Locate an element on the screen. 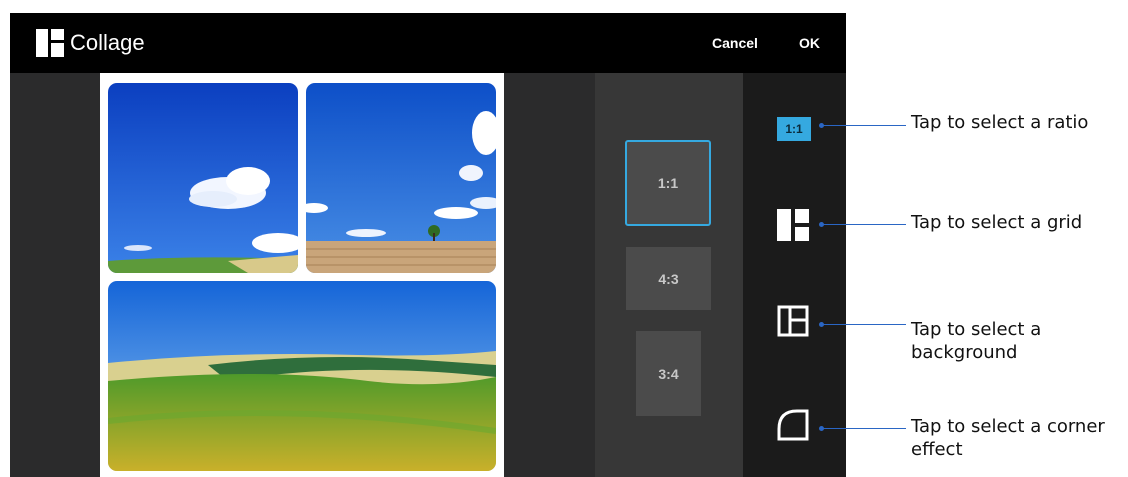 This screenshot has height=477, width=1128. photo-cell-top-right is located at coordinates (401, 178).